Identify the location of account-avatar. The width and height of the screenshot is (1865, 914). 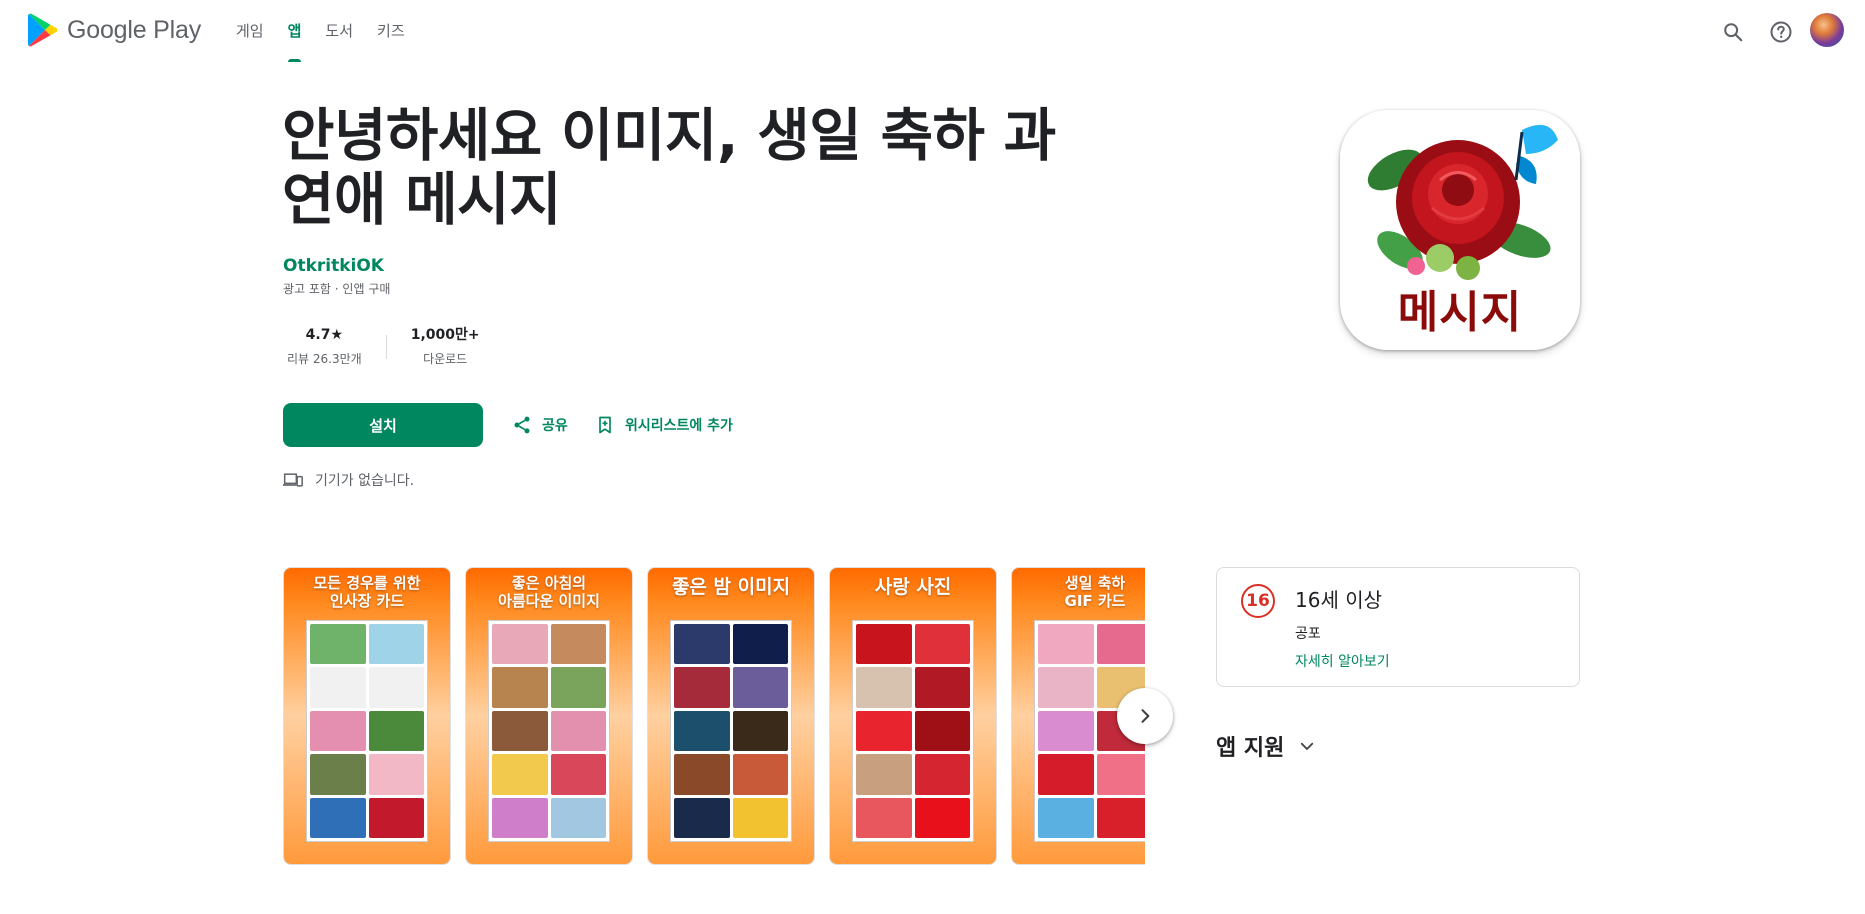
(1827, 30).